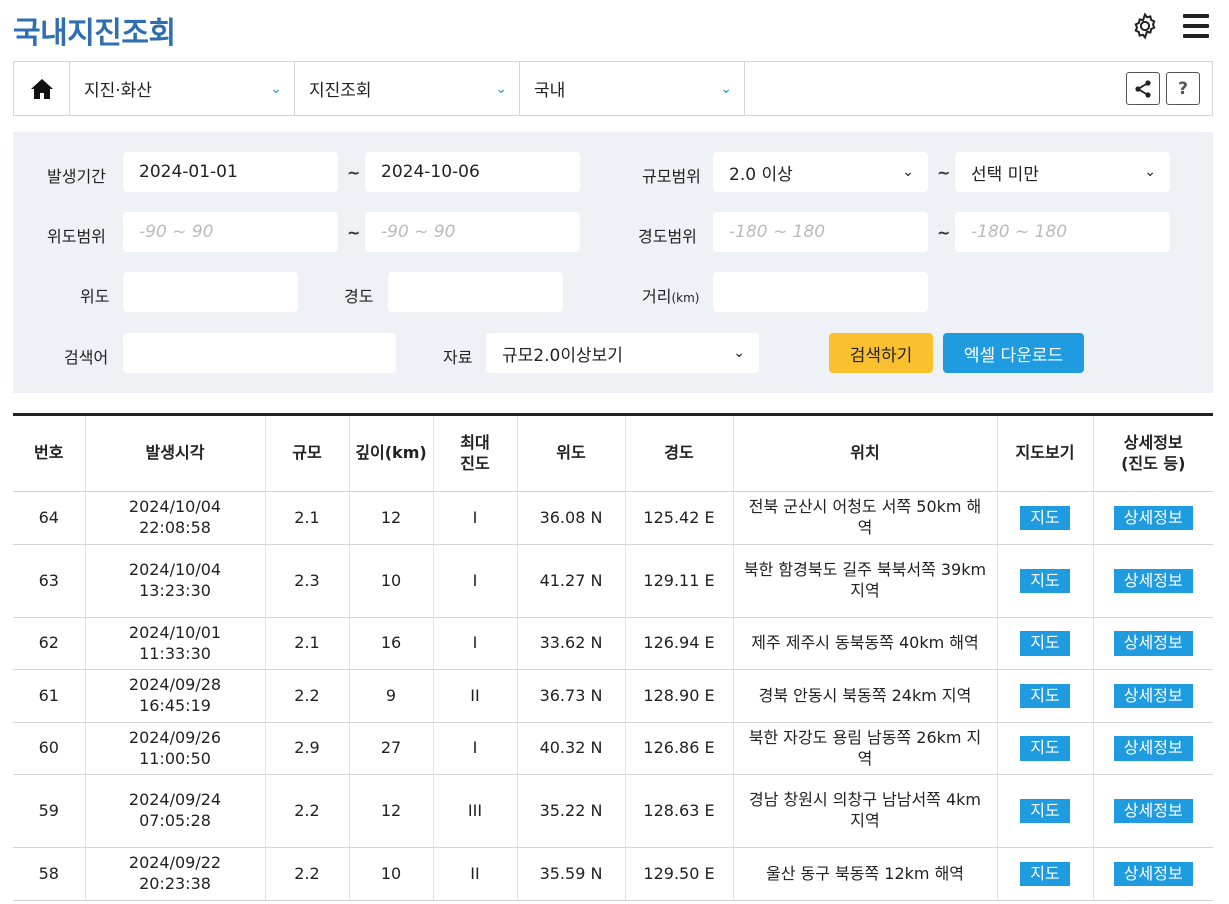 Image resolution: width=1229 pixels, height=904 pixels. What do you see at coordinates (175, 748) in the screenshot?
I see `cell-time: 2024/09/26 11:00:50` at bounding box center [175, 748].